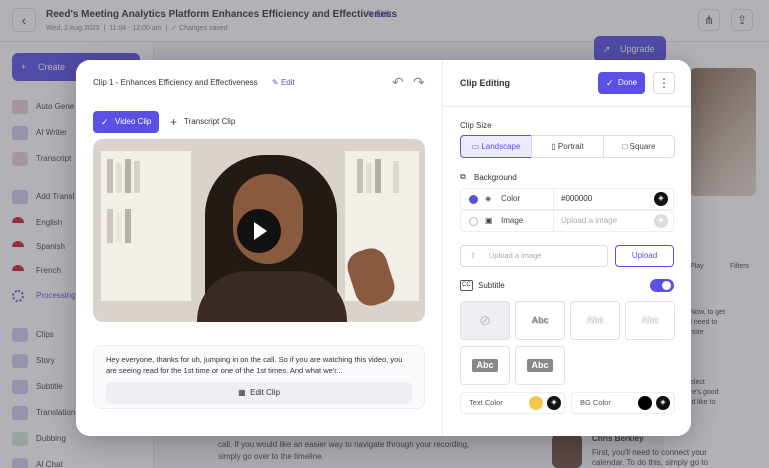 The width and height of the screenshot is (769, 468). I want to click on bookshelf, so click(146, 226).